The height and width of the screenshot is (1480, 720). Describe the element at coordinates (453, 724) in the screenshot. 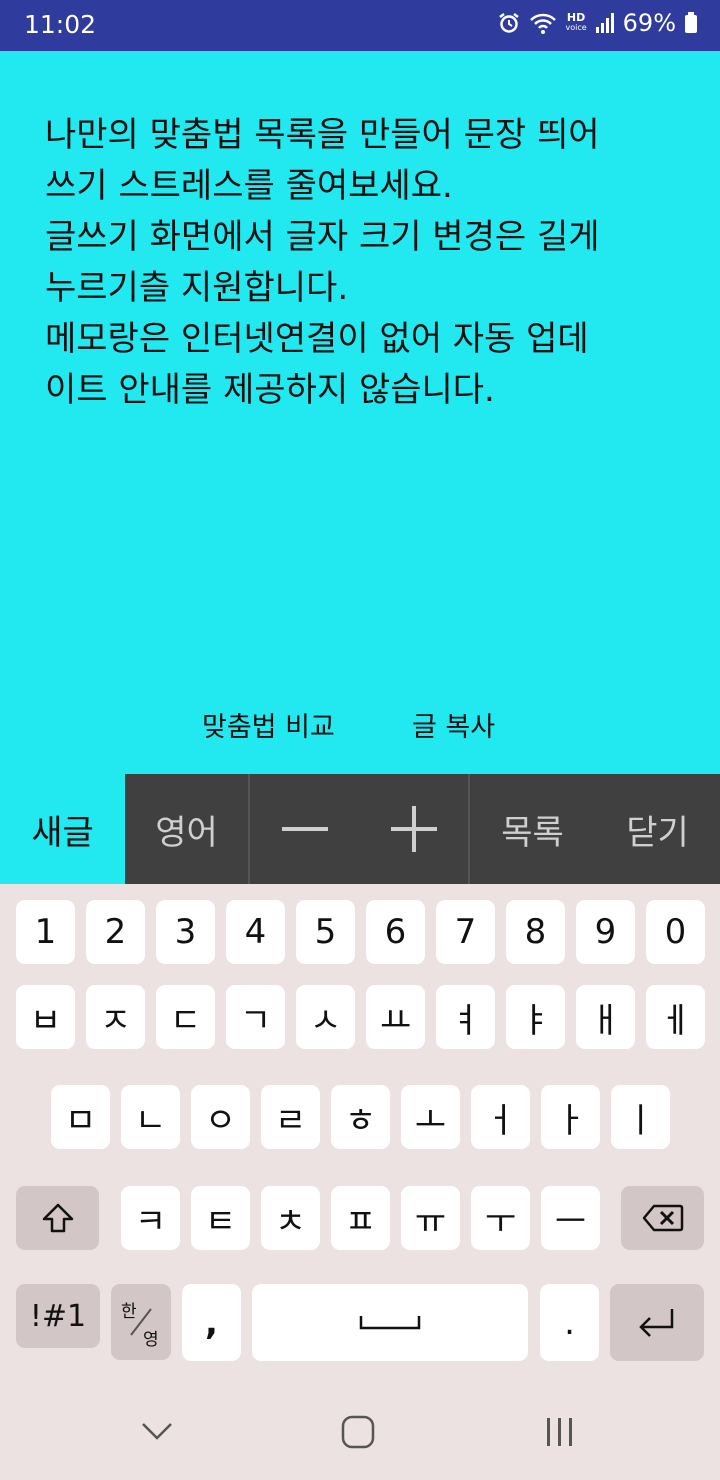

I see `copy-text-button: 글 복사` at that location.